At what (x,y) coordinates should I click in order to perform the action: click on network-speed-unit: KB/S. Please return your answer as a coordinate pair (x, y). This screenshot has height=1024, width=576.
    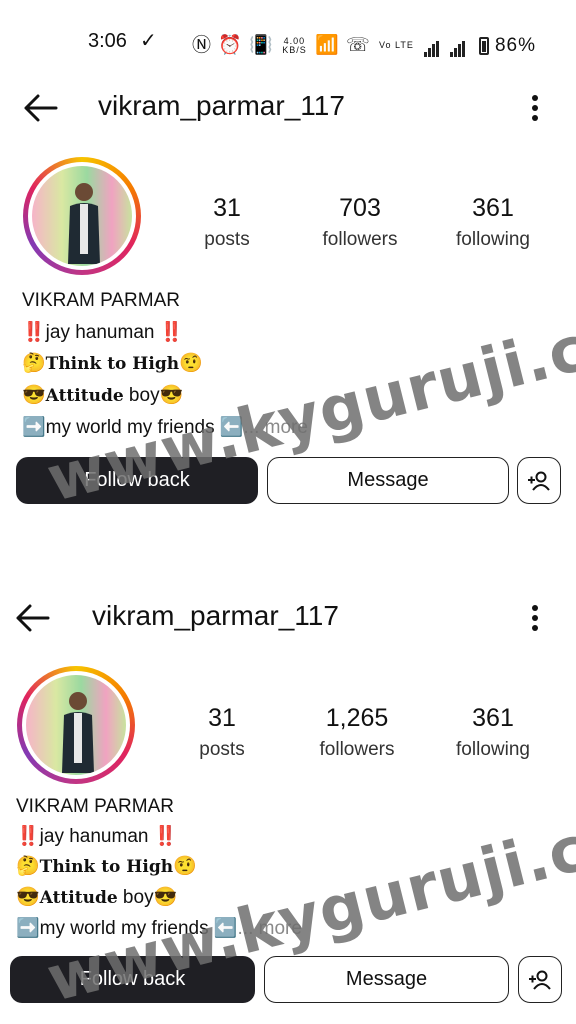
    Looking at the image, I should click on (294, 49).